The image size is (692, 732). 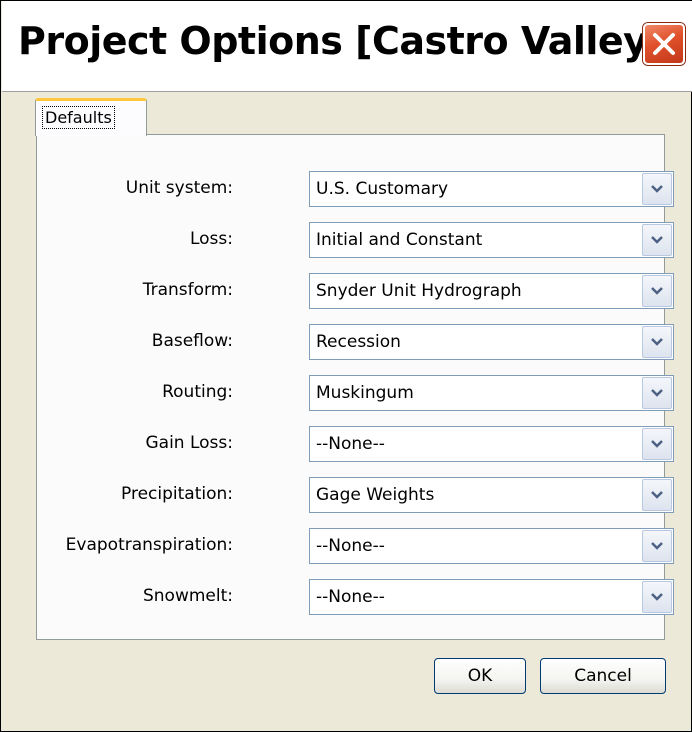 I want to click on gain-loss-value: --None--, so click(x=350, y=444).